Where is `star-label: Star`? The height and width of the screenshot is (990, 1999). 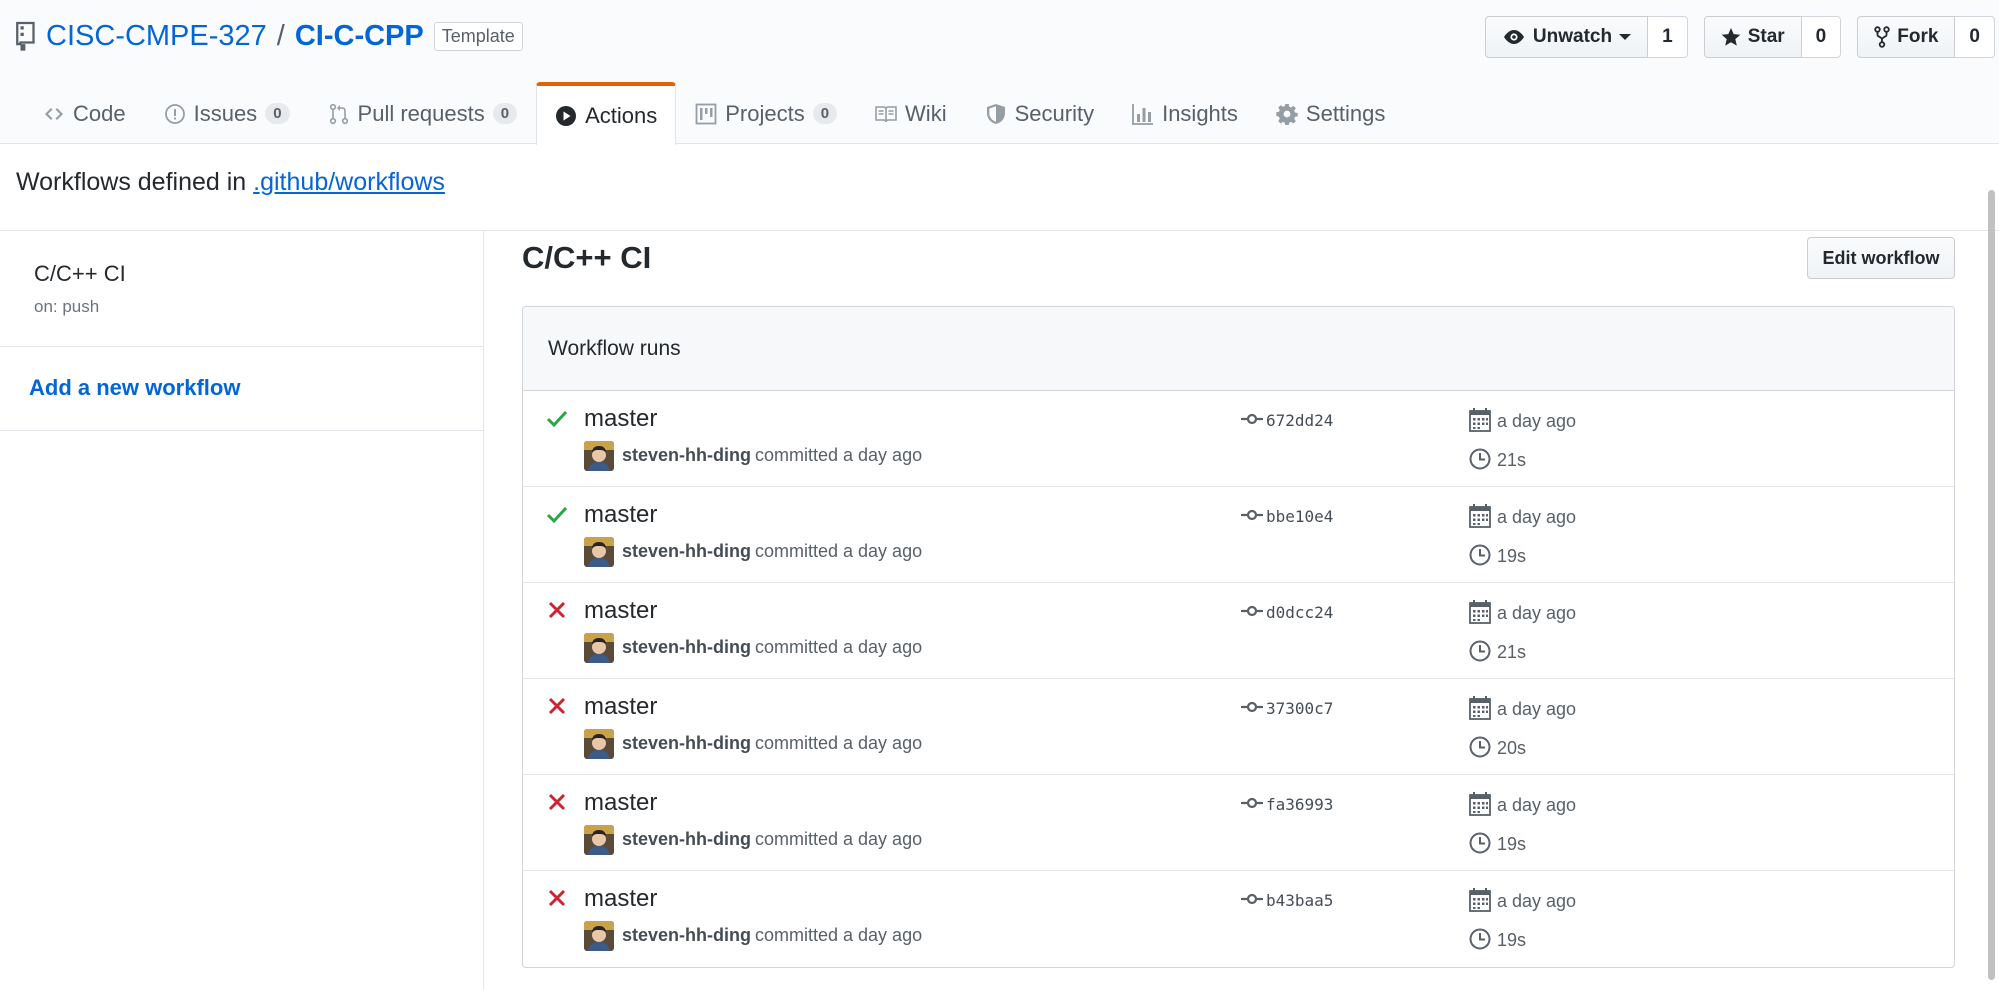
star-label: Star is located at coordinates (1766, 36).